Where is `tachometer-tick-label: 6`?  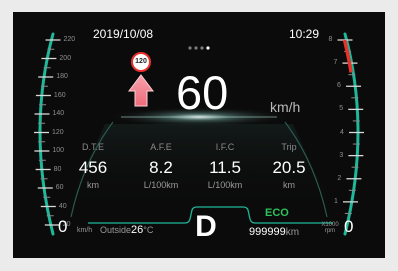
tachometer-tick-label: 6 is located at coordinates (339, 86).